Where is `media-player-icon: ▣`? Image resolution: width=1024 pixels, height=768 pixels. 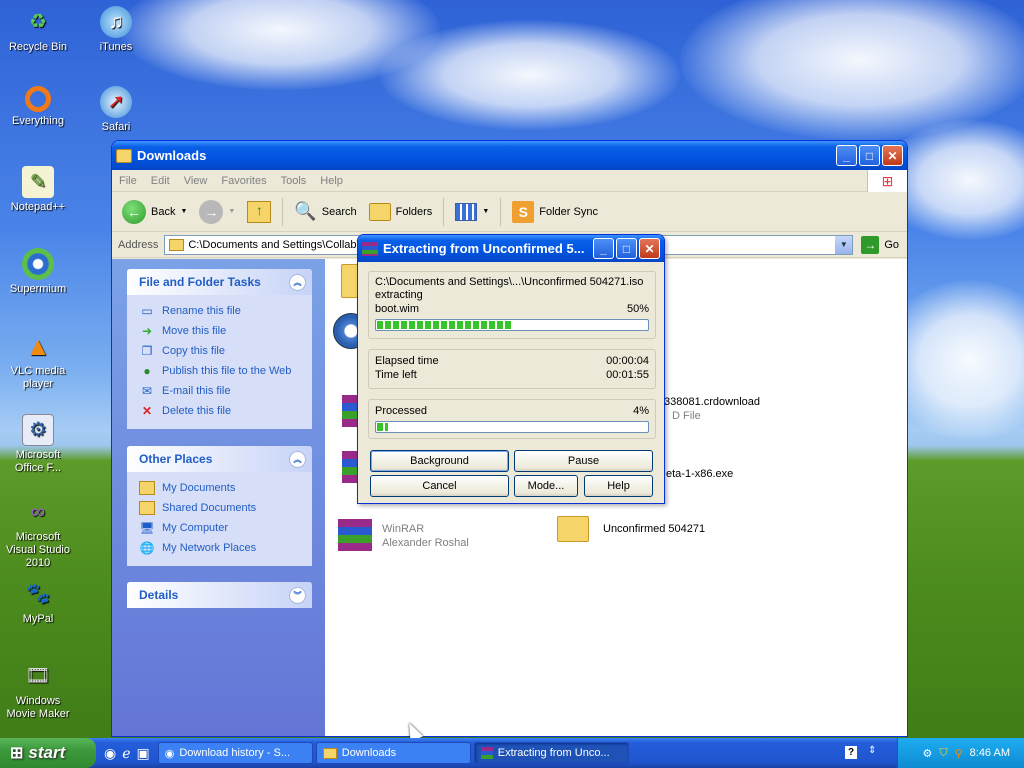 media-player-icon: ▣ is located at coordinates (143, 753).